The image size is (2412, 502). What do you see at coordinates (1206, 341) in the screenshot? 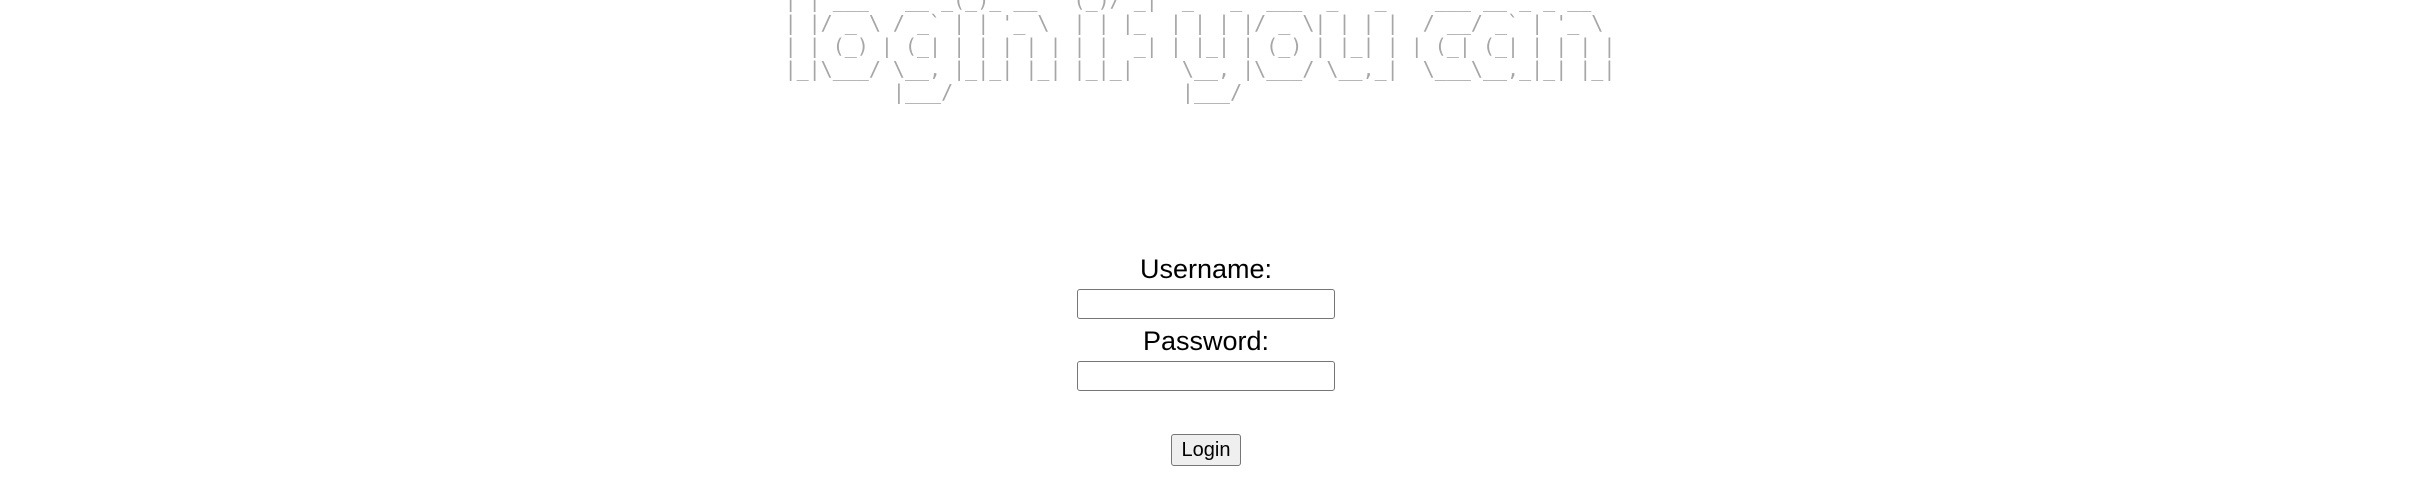
I see `password-label: Password:` at bounding box center [1206, 341].